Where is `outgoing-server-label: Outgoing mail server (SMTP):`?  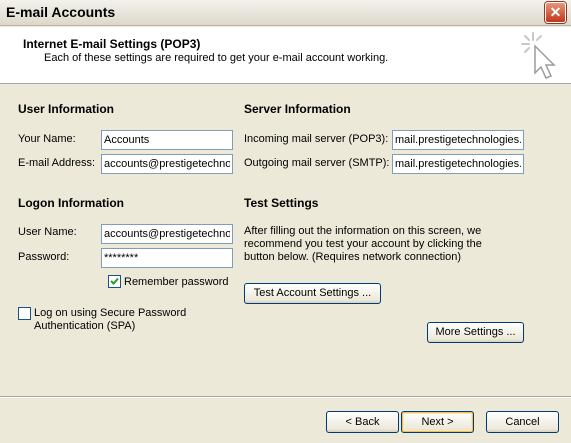 outgoing-server-label: Outgoing mail server (SMTP): is located at coordinates (317, 163).